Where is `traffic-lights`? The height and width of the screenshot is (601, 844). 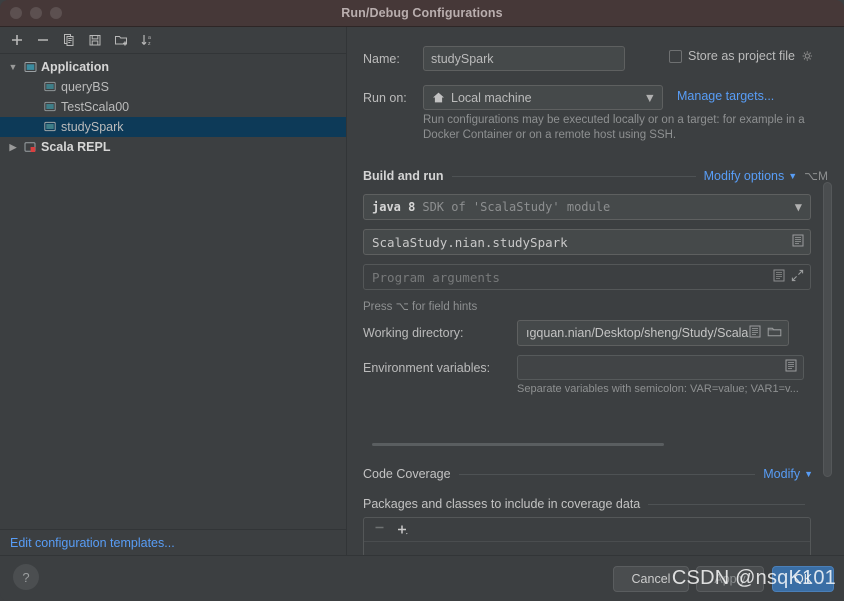 traffic-lights is located at coordinates (36, 13).